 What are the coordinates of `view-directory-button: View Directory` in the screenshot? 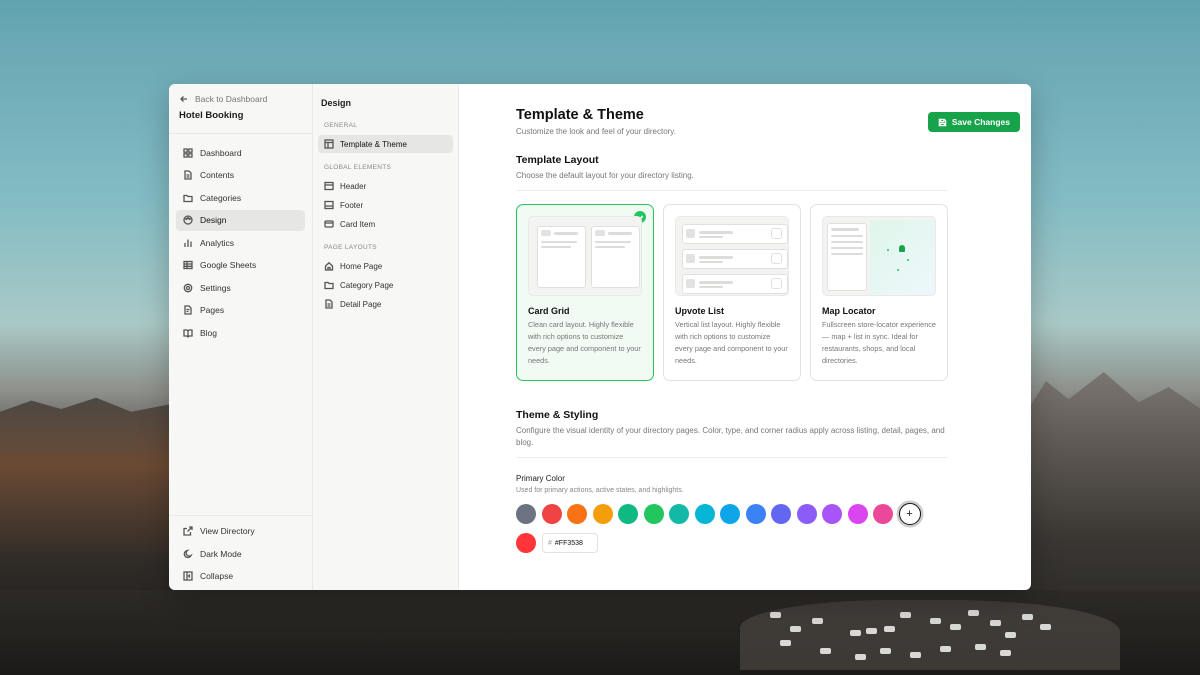 It's located at (240, 531).